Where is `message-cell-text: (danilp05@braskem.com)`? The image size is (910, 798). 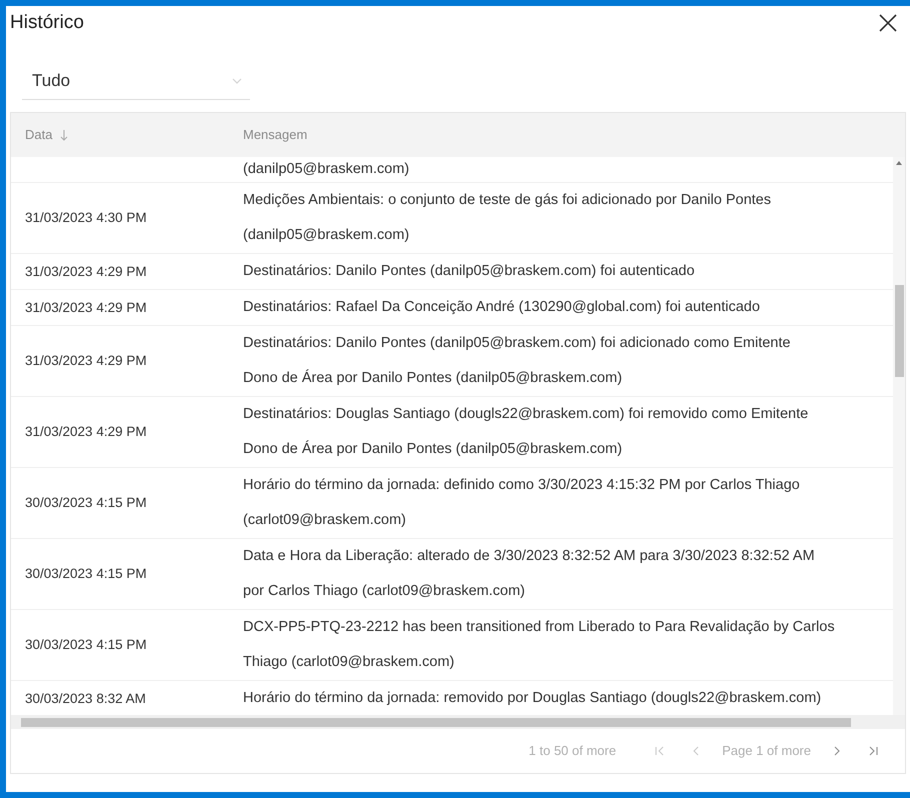 message-cell-text: (danilp05@braskem.com) is located at coordinates (326, 169).